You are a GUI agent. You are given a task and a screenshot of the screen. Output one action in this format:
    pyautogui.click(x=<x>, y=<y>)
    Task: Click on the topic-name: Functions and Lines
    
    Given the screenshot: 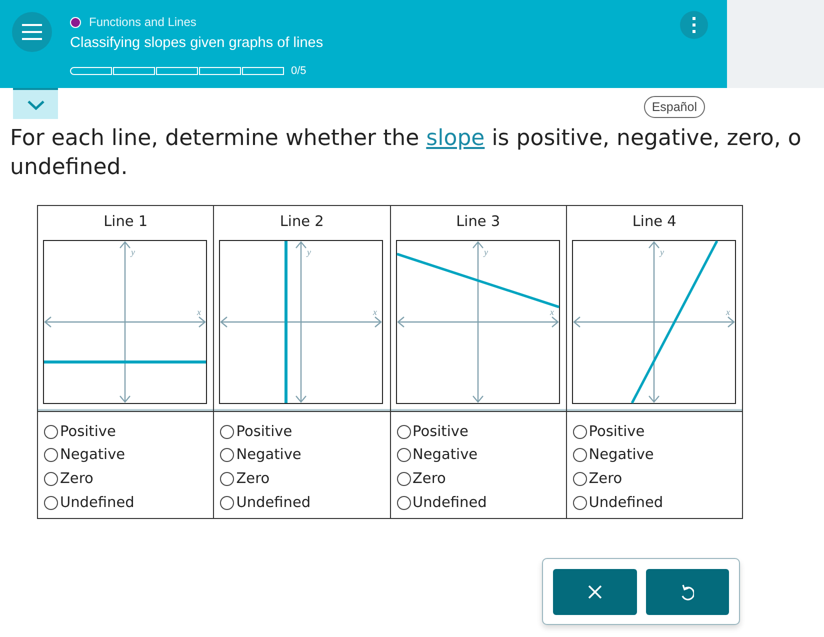 What is the action you would take?
    pyautogui.click(x=142, y=22)
    